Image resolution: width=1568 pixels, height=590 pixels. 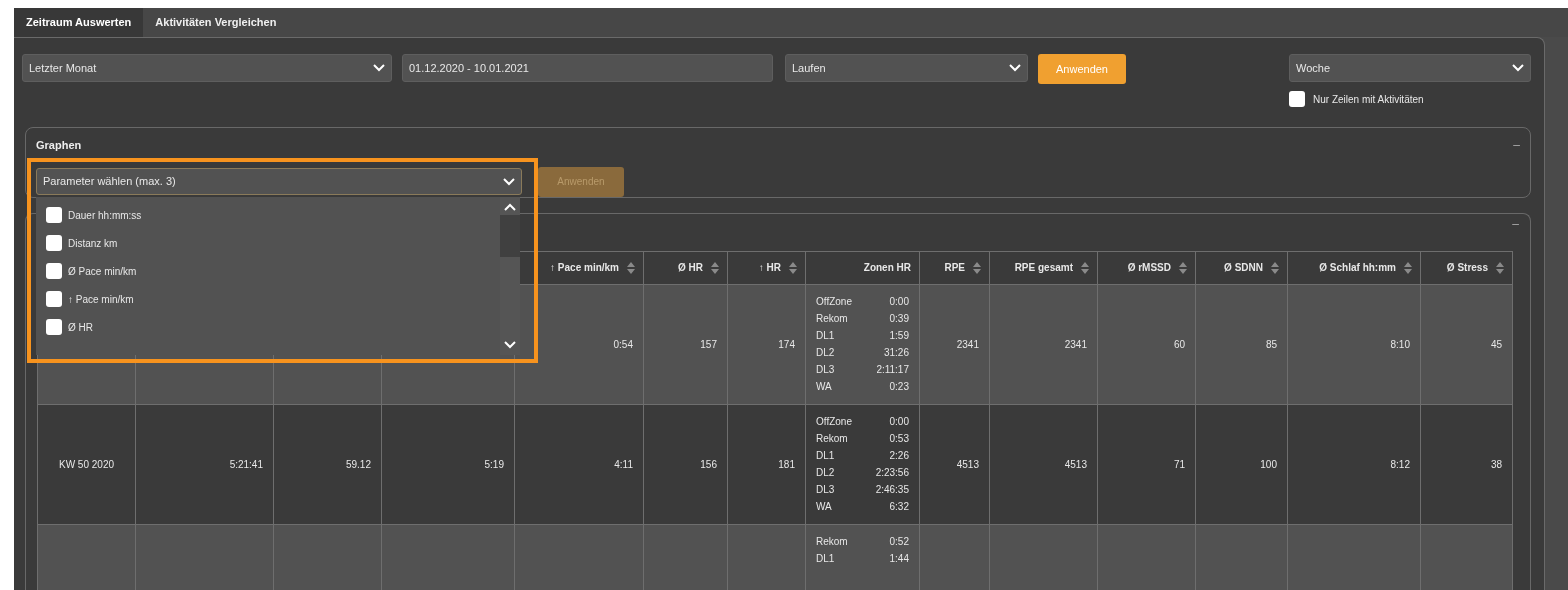 I want to click on column-header: Ø Schlaf hh:mm, so click(x=1354, y=267).